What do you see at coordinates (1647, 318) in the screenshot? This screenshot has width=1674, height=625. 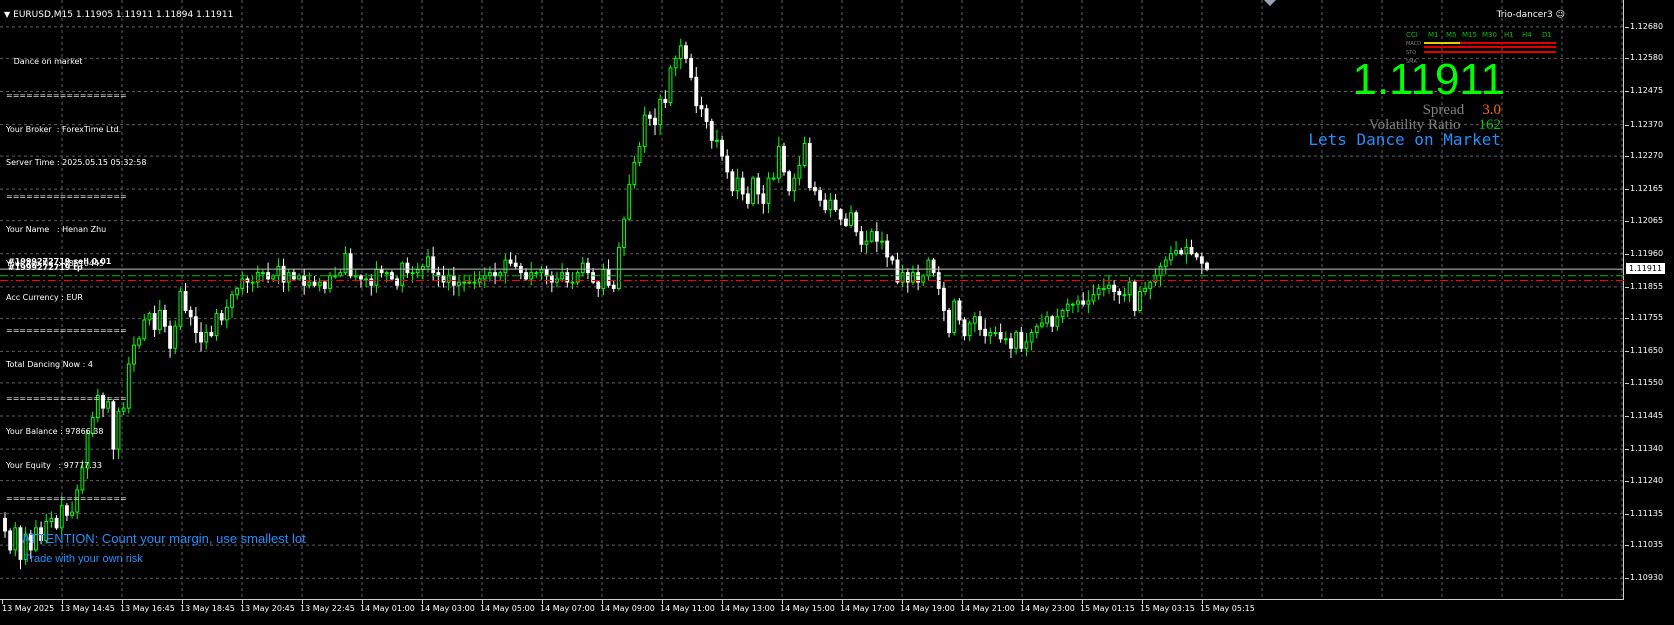 I see `price-label: 1.11755` at bounding box center [1647, 318].